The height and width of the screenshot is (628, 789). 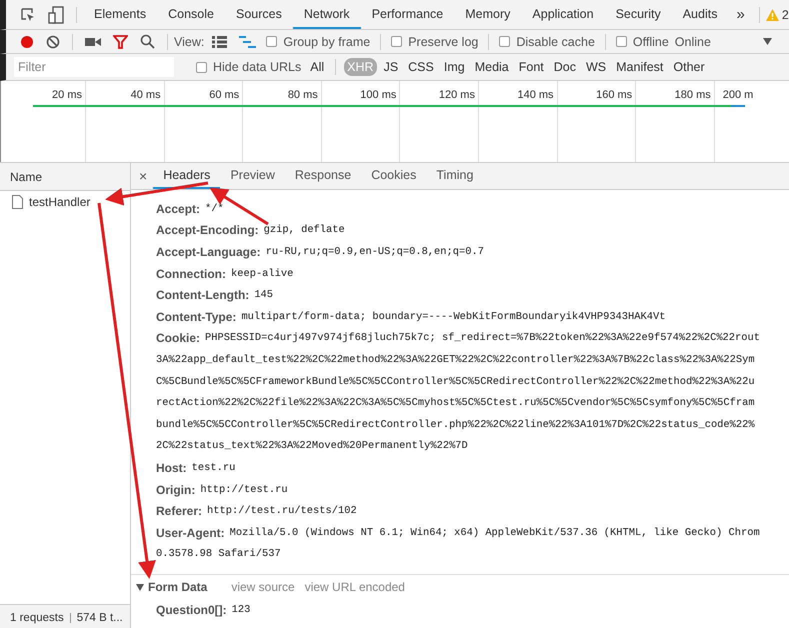 I want to click on request-row: testHandler, so click(x=65, y=202).